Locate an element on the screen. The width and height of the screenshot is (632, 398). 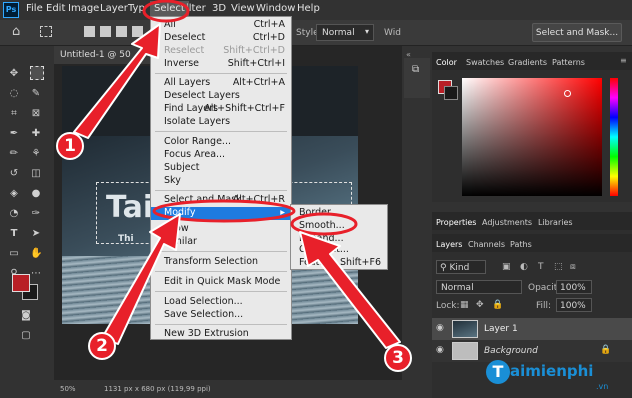
callout-badge-3: 3 is located at coordinates (398, 358).